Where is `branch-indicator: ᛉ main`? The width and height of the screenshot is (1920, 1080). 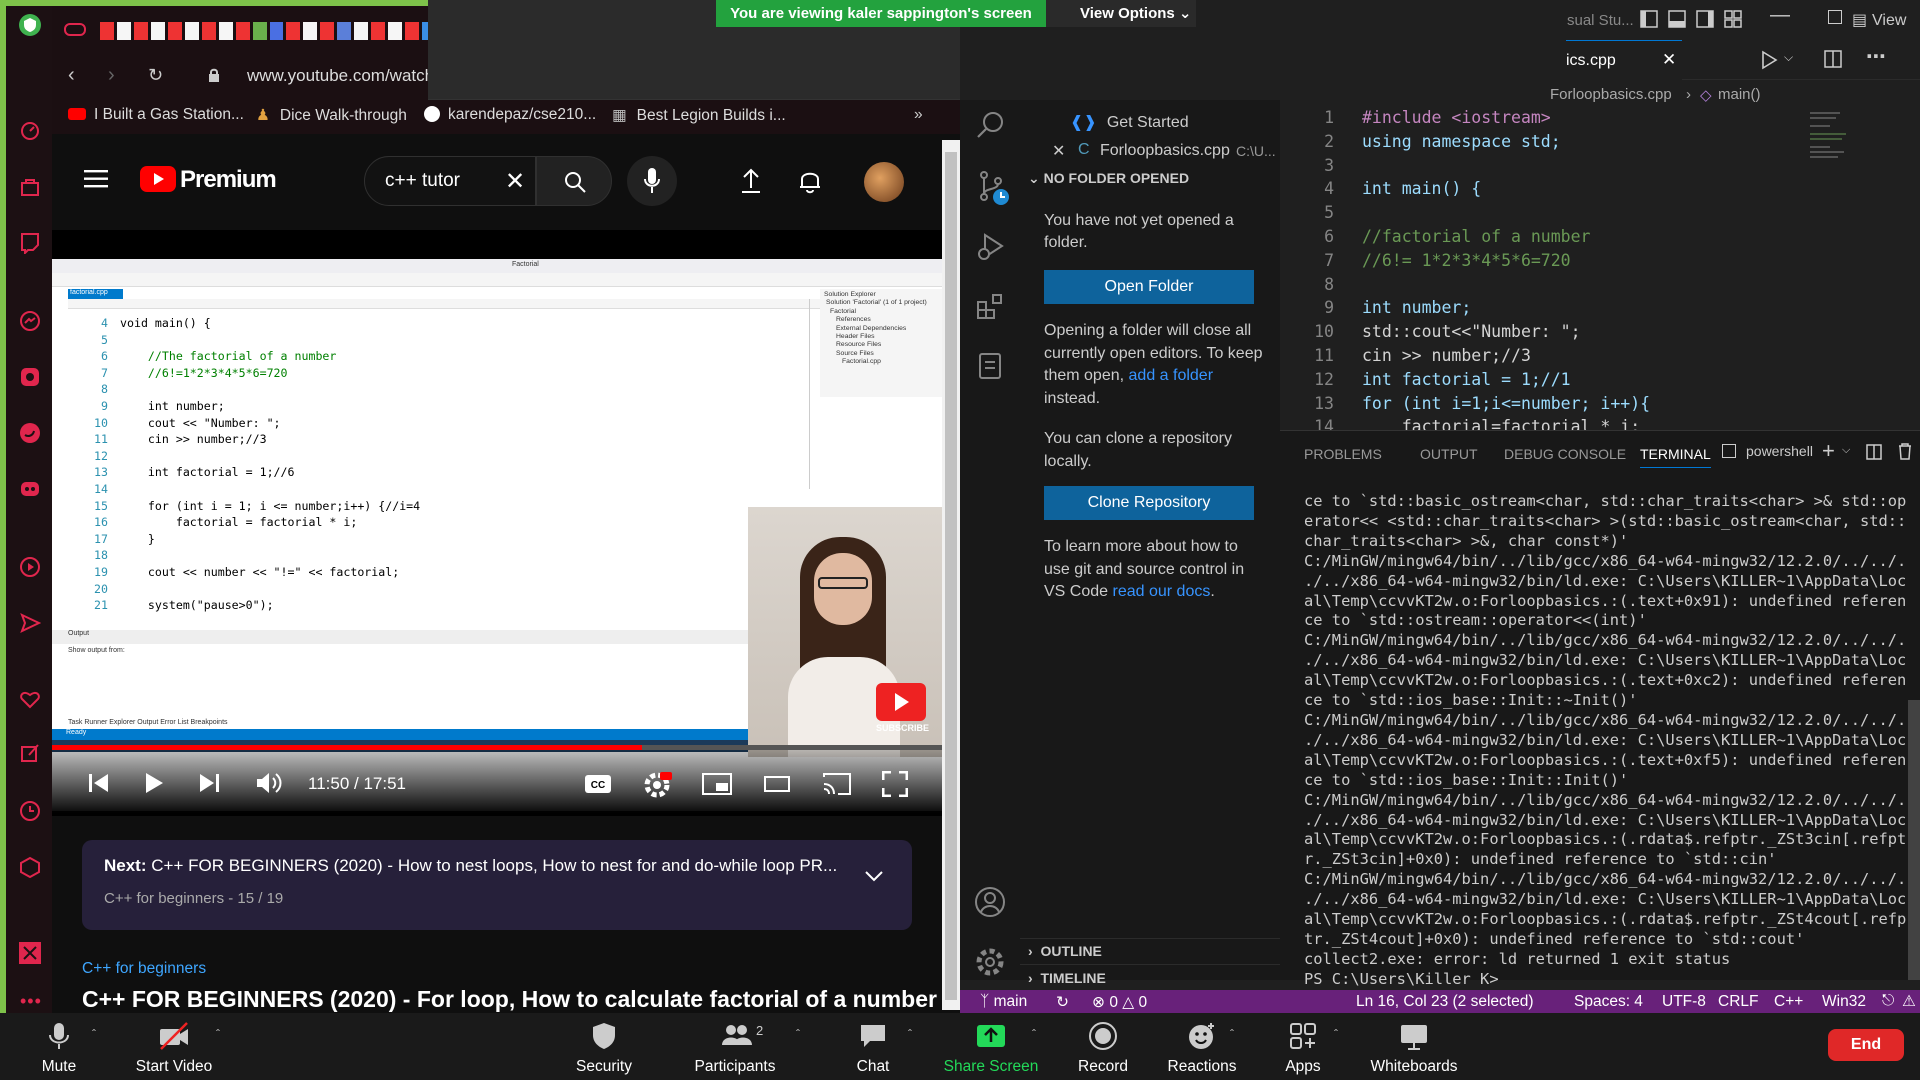 branch-indicator: ᛉ main is located at coordinates (1003, 1002).